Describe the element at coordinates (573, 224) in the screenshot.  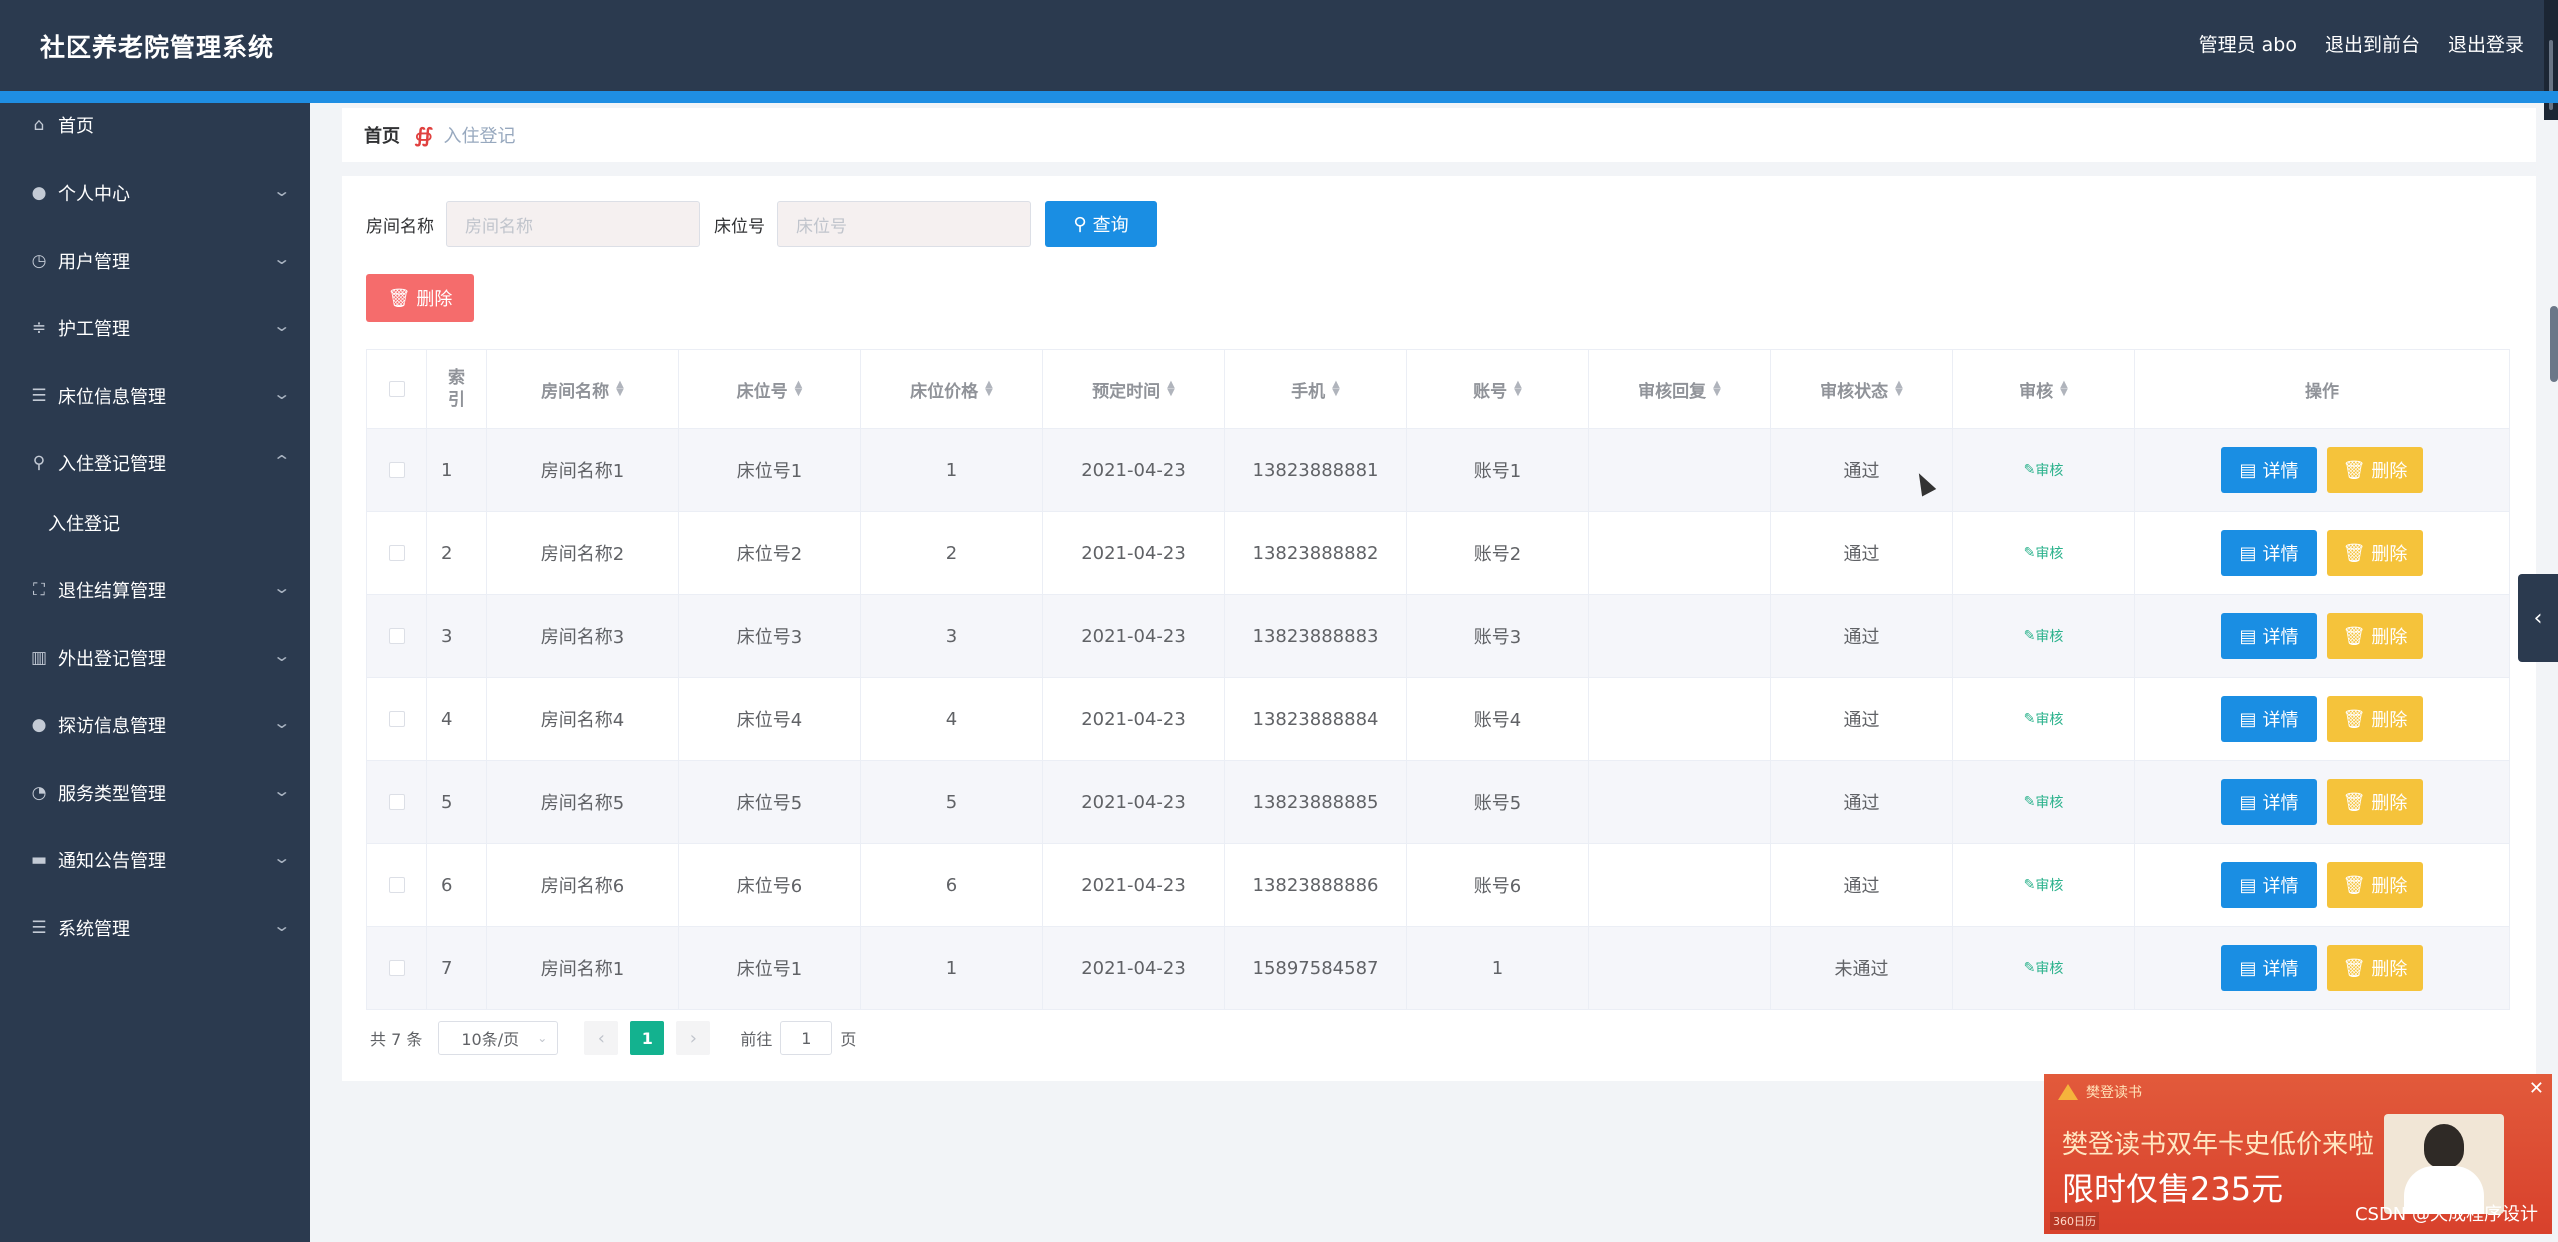
I see `room-name-input: 房间名称` at that location.